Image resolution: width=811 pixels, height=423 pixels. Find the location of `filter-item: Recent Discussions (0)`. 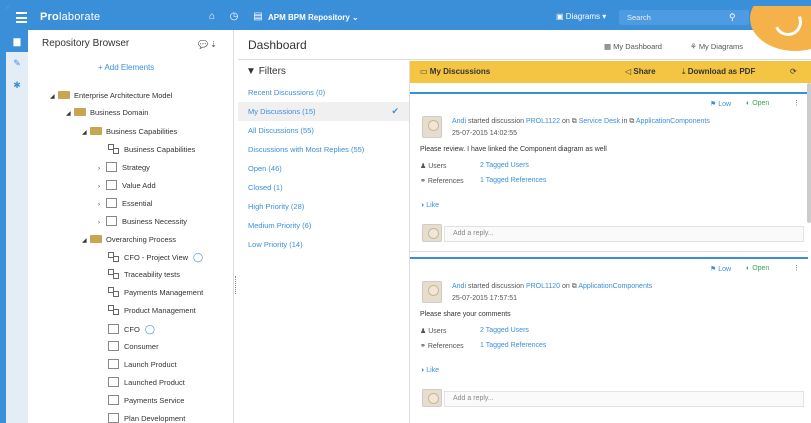

filter-item: Recent Discussions (0) is located at coordinates (323, 92).